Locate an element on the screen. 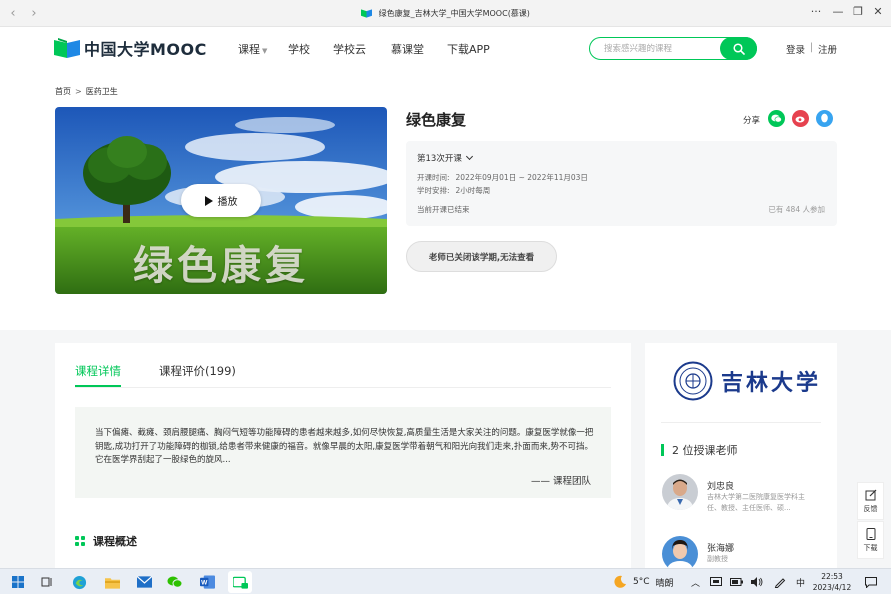 This screenshot has height=594, width=891. edit-icon is located at coordinates (870, 494).